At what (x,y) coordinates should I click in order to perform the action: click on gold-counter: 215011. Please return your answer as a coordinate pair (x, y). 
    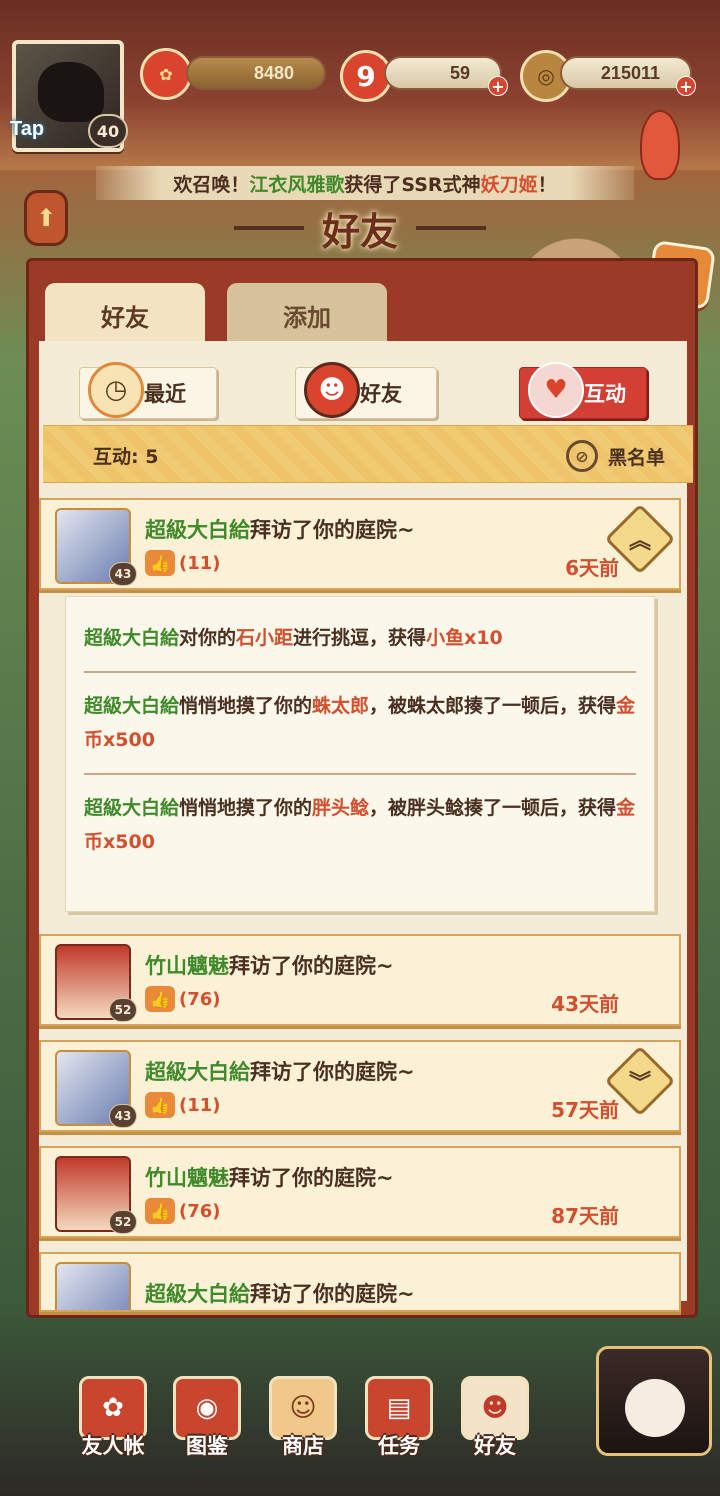
    Looking at the image, I should click on (626, 73).